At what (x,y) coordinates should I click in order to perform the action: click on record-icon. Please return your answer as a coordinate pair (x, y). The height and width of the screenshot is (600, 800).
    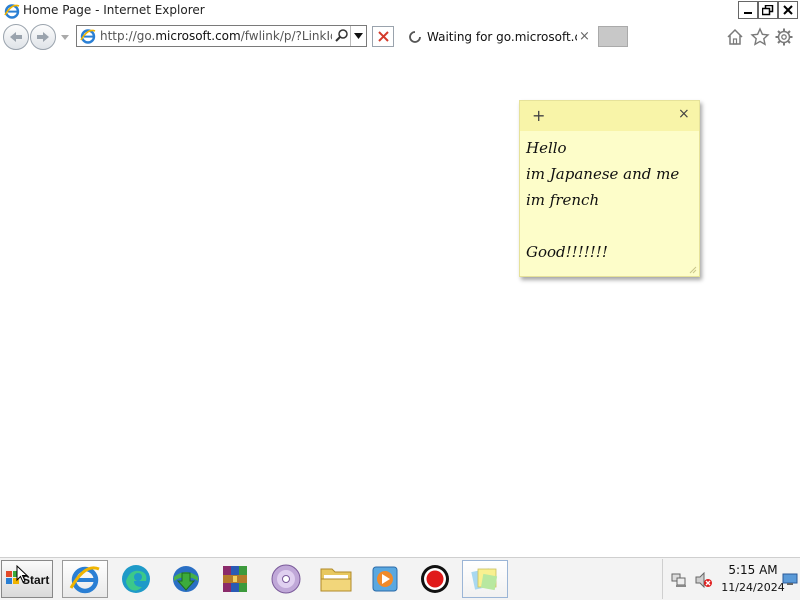
    Looking at the image, I should click on (435, 579).